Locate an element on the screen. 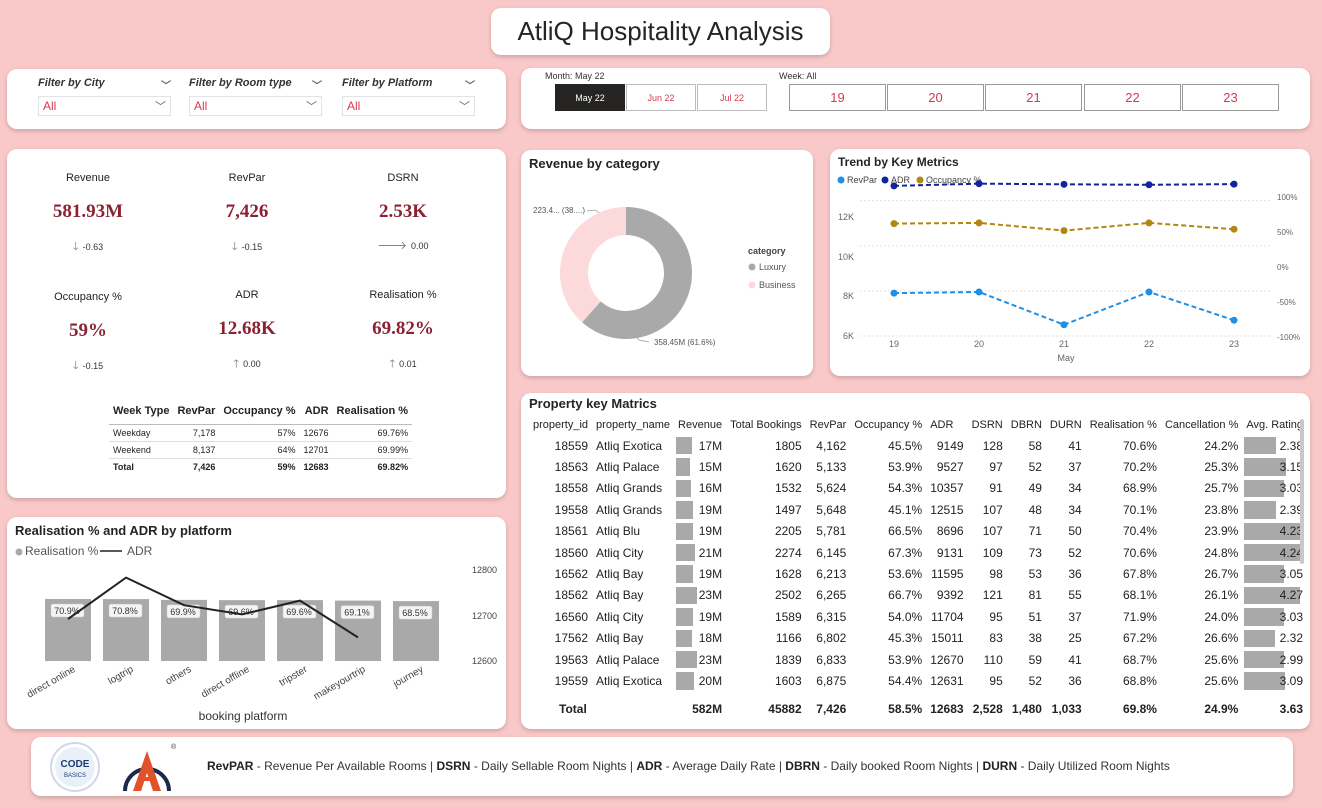 The image size is (1322, 808). legend-label-luxury: Luxury is located at coordinates (773, 267).